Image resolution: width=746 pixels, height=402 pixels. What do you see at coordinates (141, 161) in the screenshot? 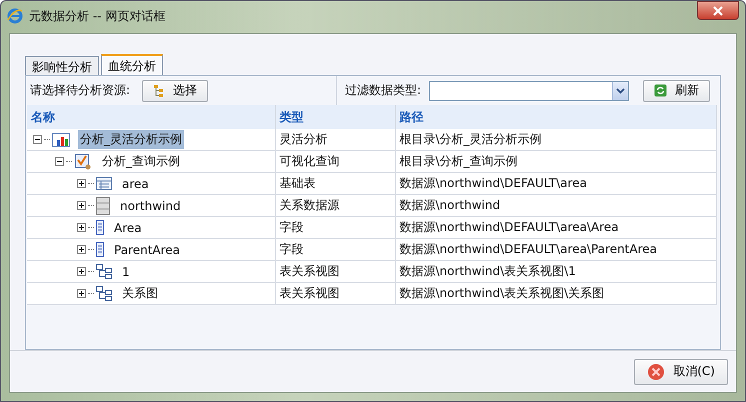
I see `tree-node: 分析_查询示例` at bounding box center [141, 161].